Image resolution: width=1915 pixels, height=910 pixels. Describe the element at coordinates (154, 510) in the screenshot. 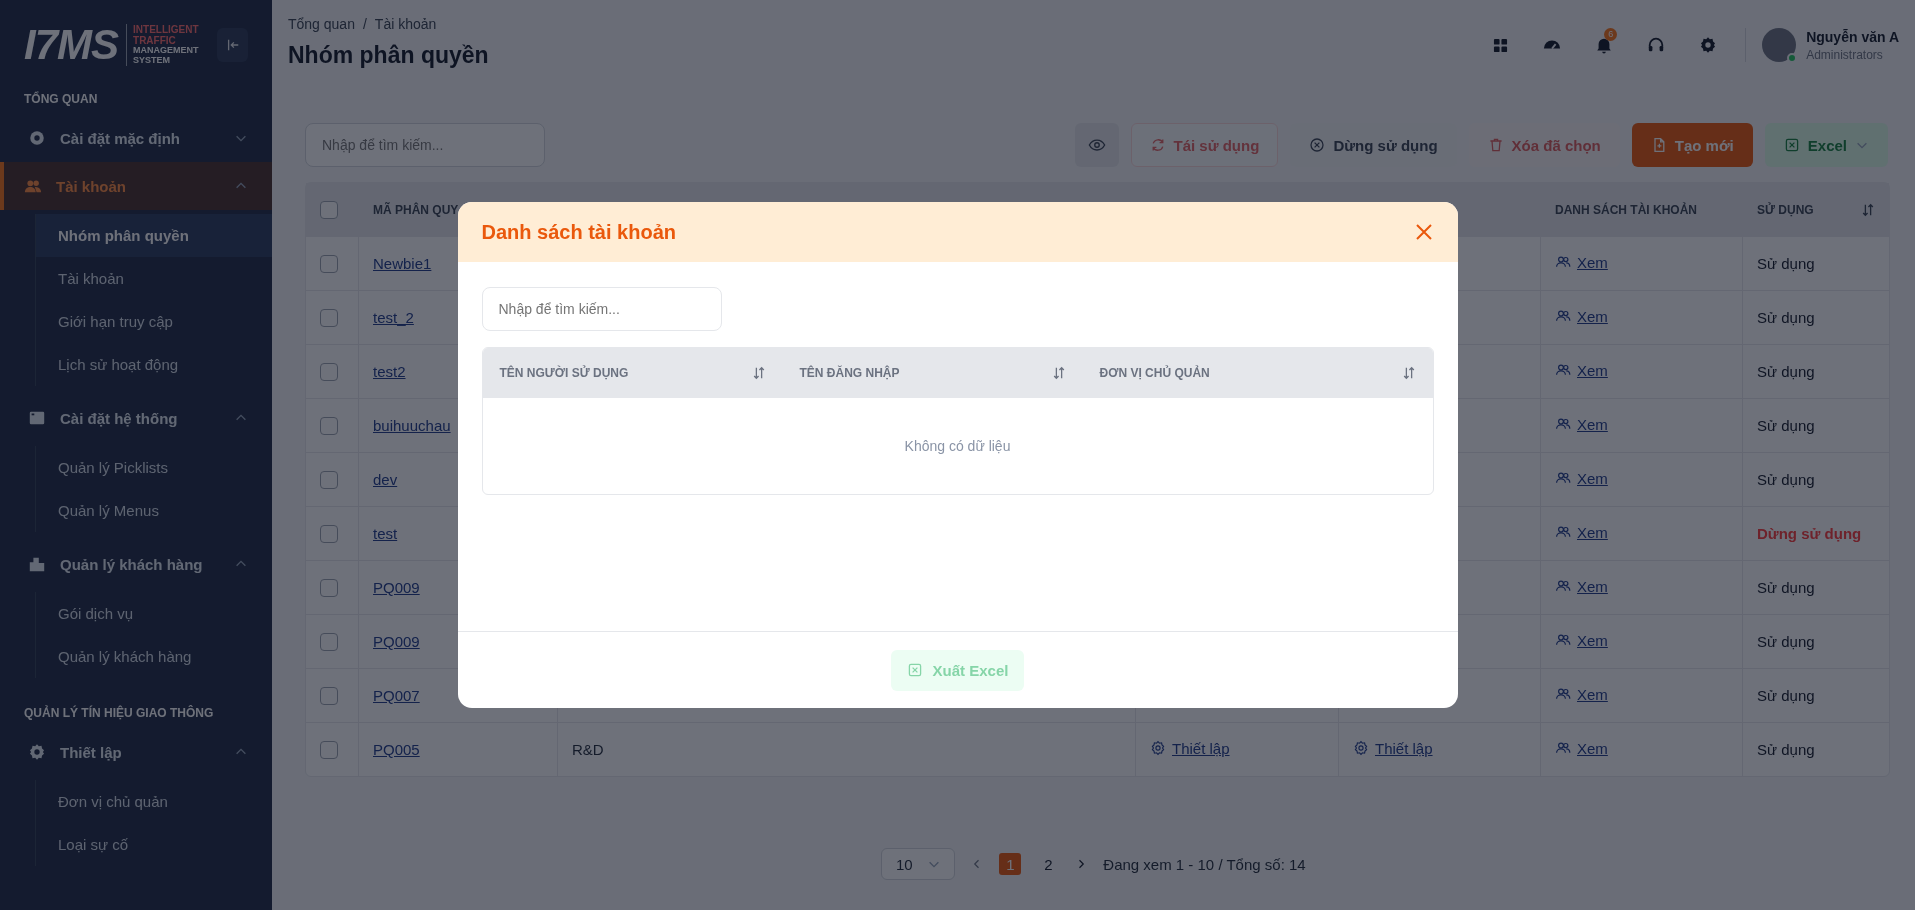

I see `nav-subitem: Quản lý Menus` at that location.